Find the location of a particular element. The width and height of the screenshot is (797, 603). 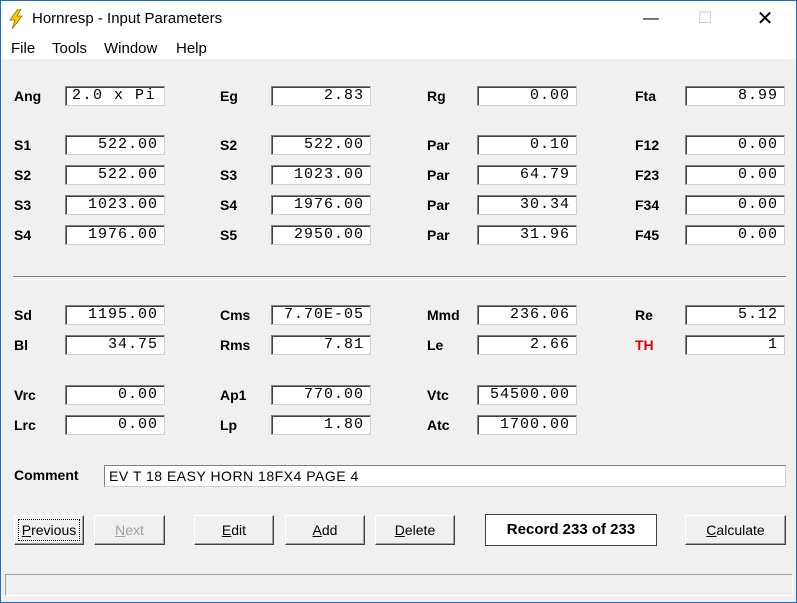

status-bar is located at coordinates (399, 585).